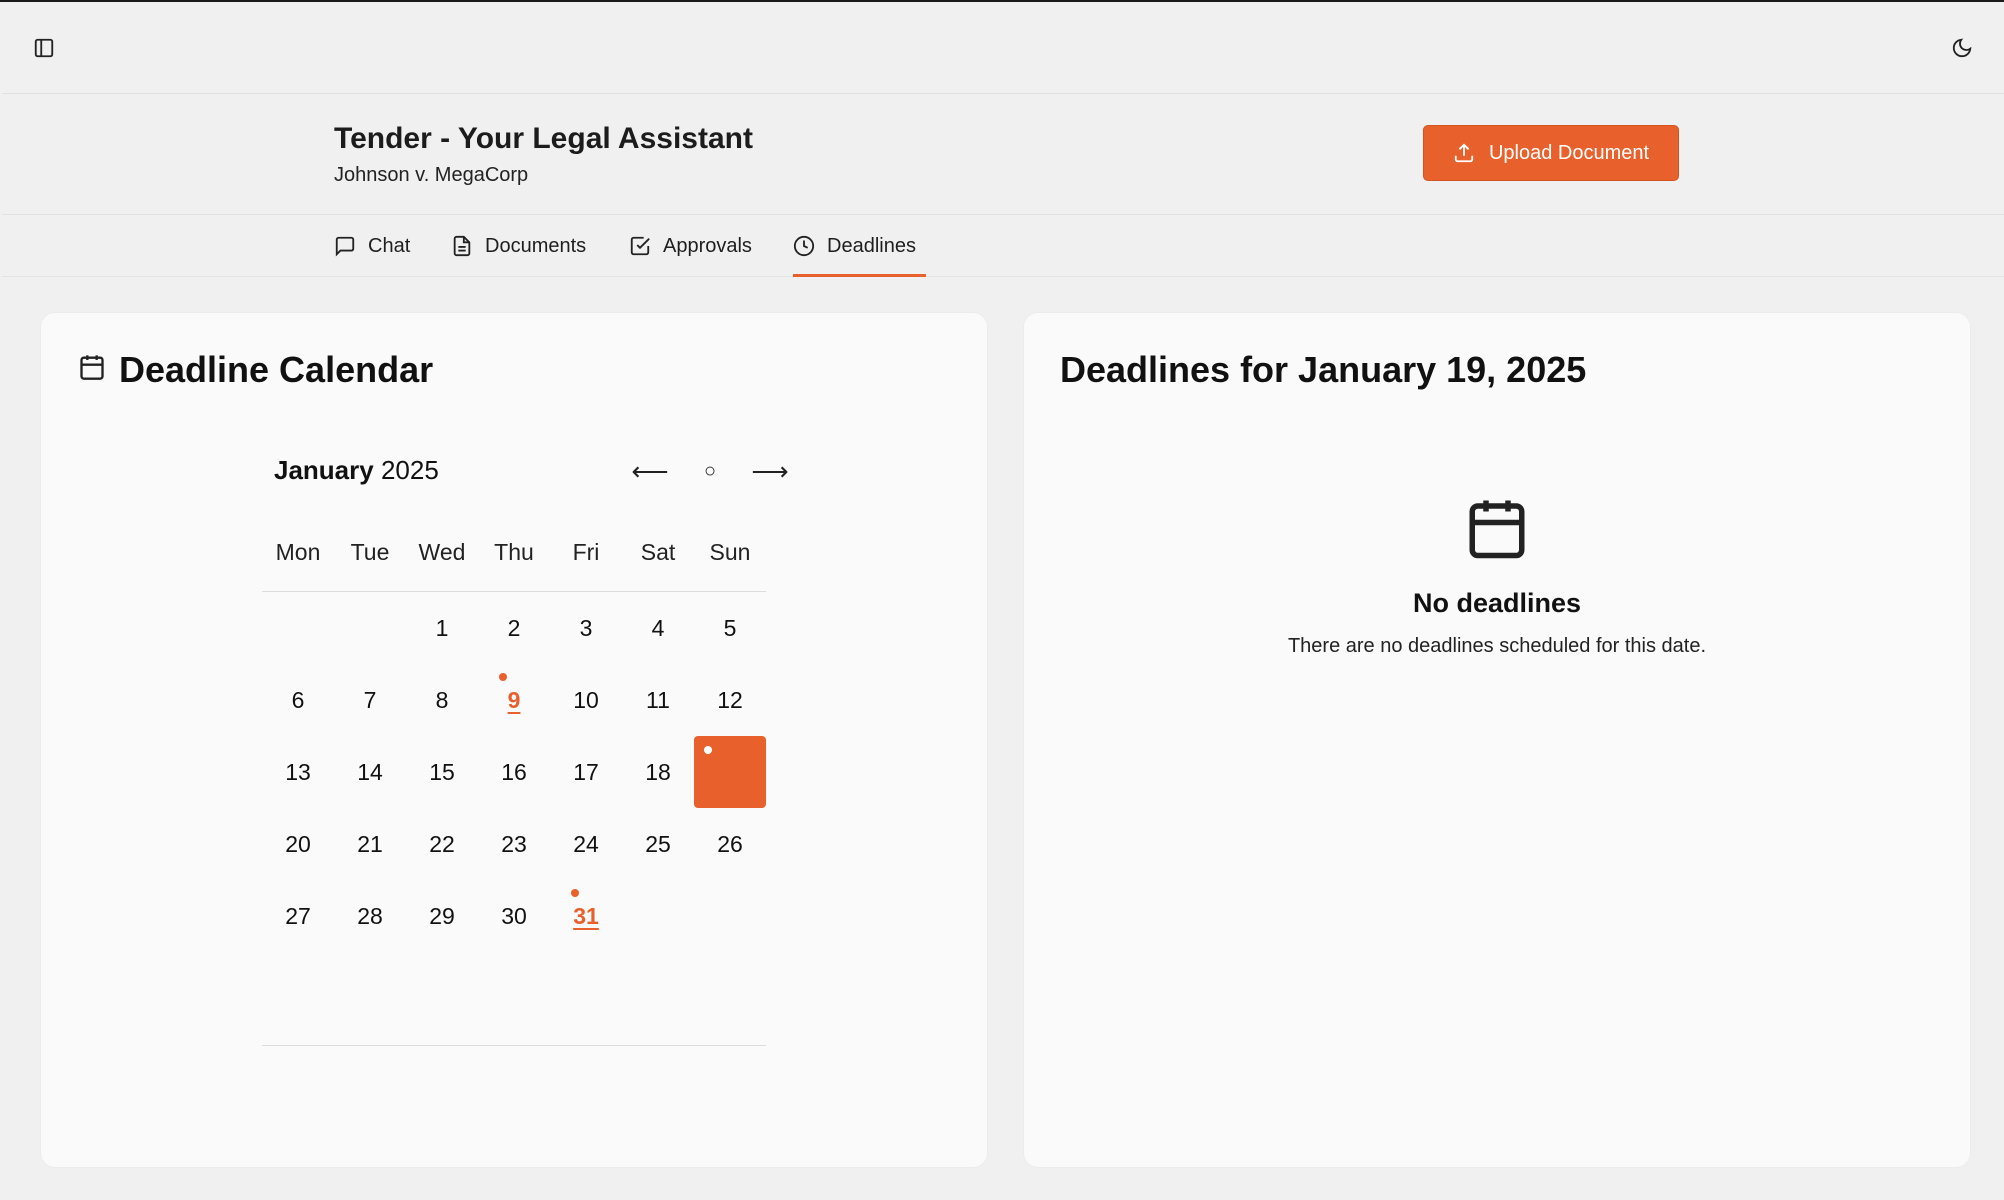  I want to click on calendar-day: 11, so click(658, 700).